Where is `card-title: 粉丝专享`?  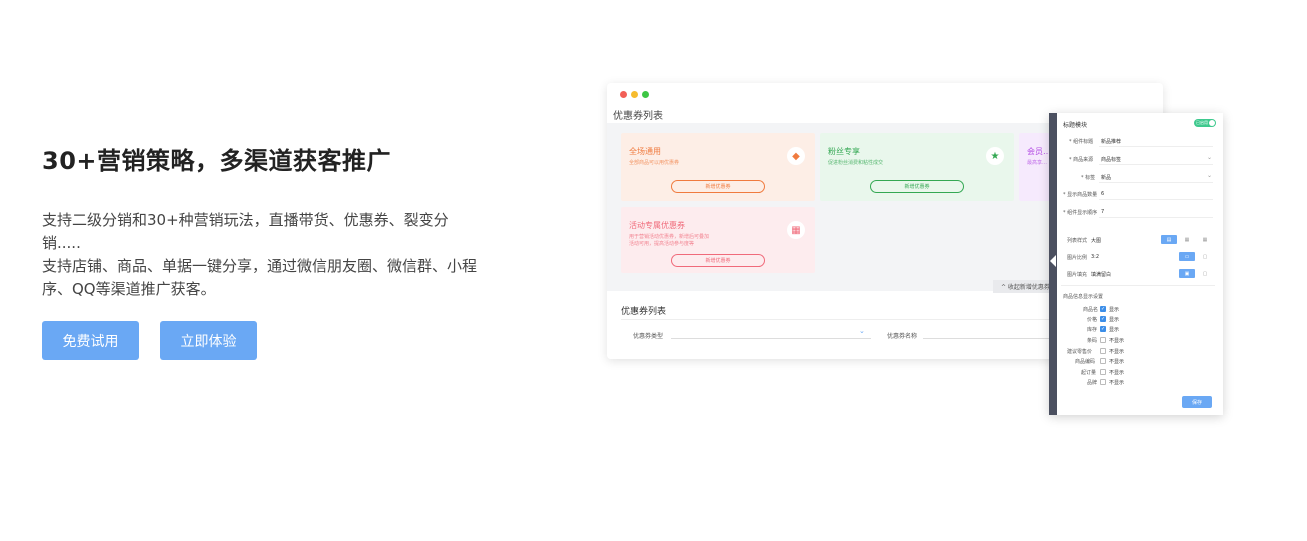
card-title: 粉丝专享 is located at coordinates (844, 151).